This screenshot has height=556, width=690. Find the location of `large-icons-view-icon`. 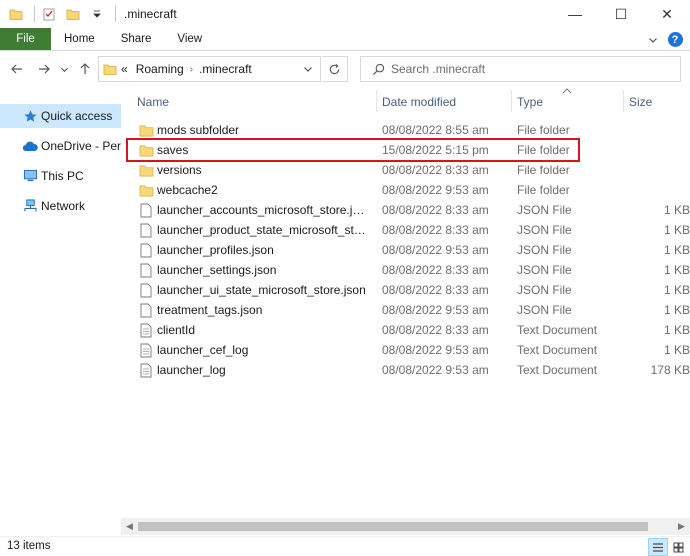

large-icons-view-icon is located at coordinates (678, 547).